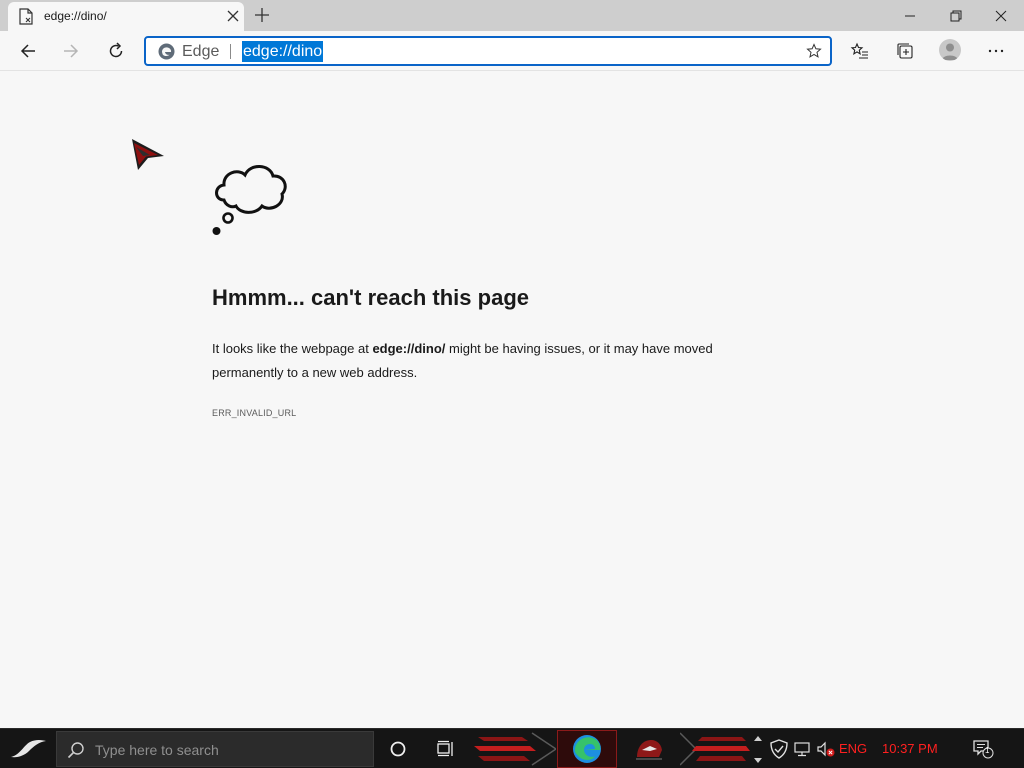  Describe the element at coordinates (75, 750) in the screenshot. I see `search-icon` at that location.